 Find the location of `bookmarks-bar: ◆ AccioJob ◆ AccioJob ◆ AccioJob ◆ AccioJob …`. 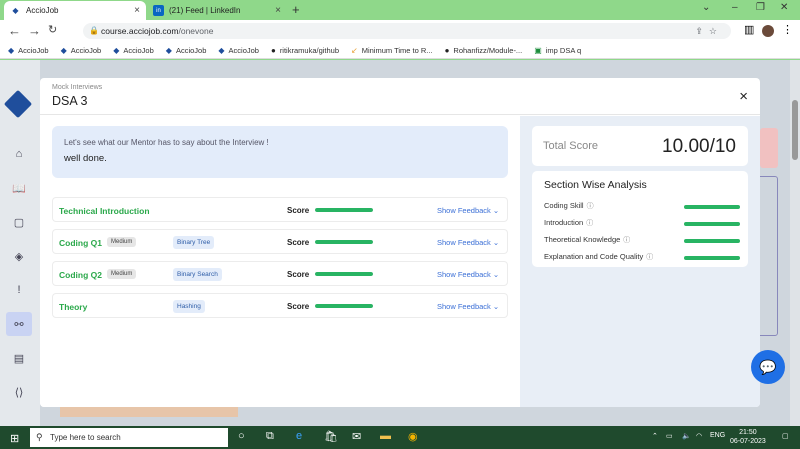

bookmarks-bar: ◆ AccioJob ◆ AccioJob ◆ AccioJob ◆ AccioJob … is located at coordinates (400, 50).